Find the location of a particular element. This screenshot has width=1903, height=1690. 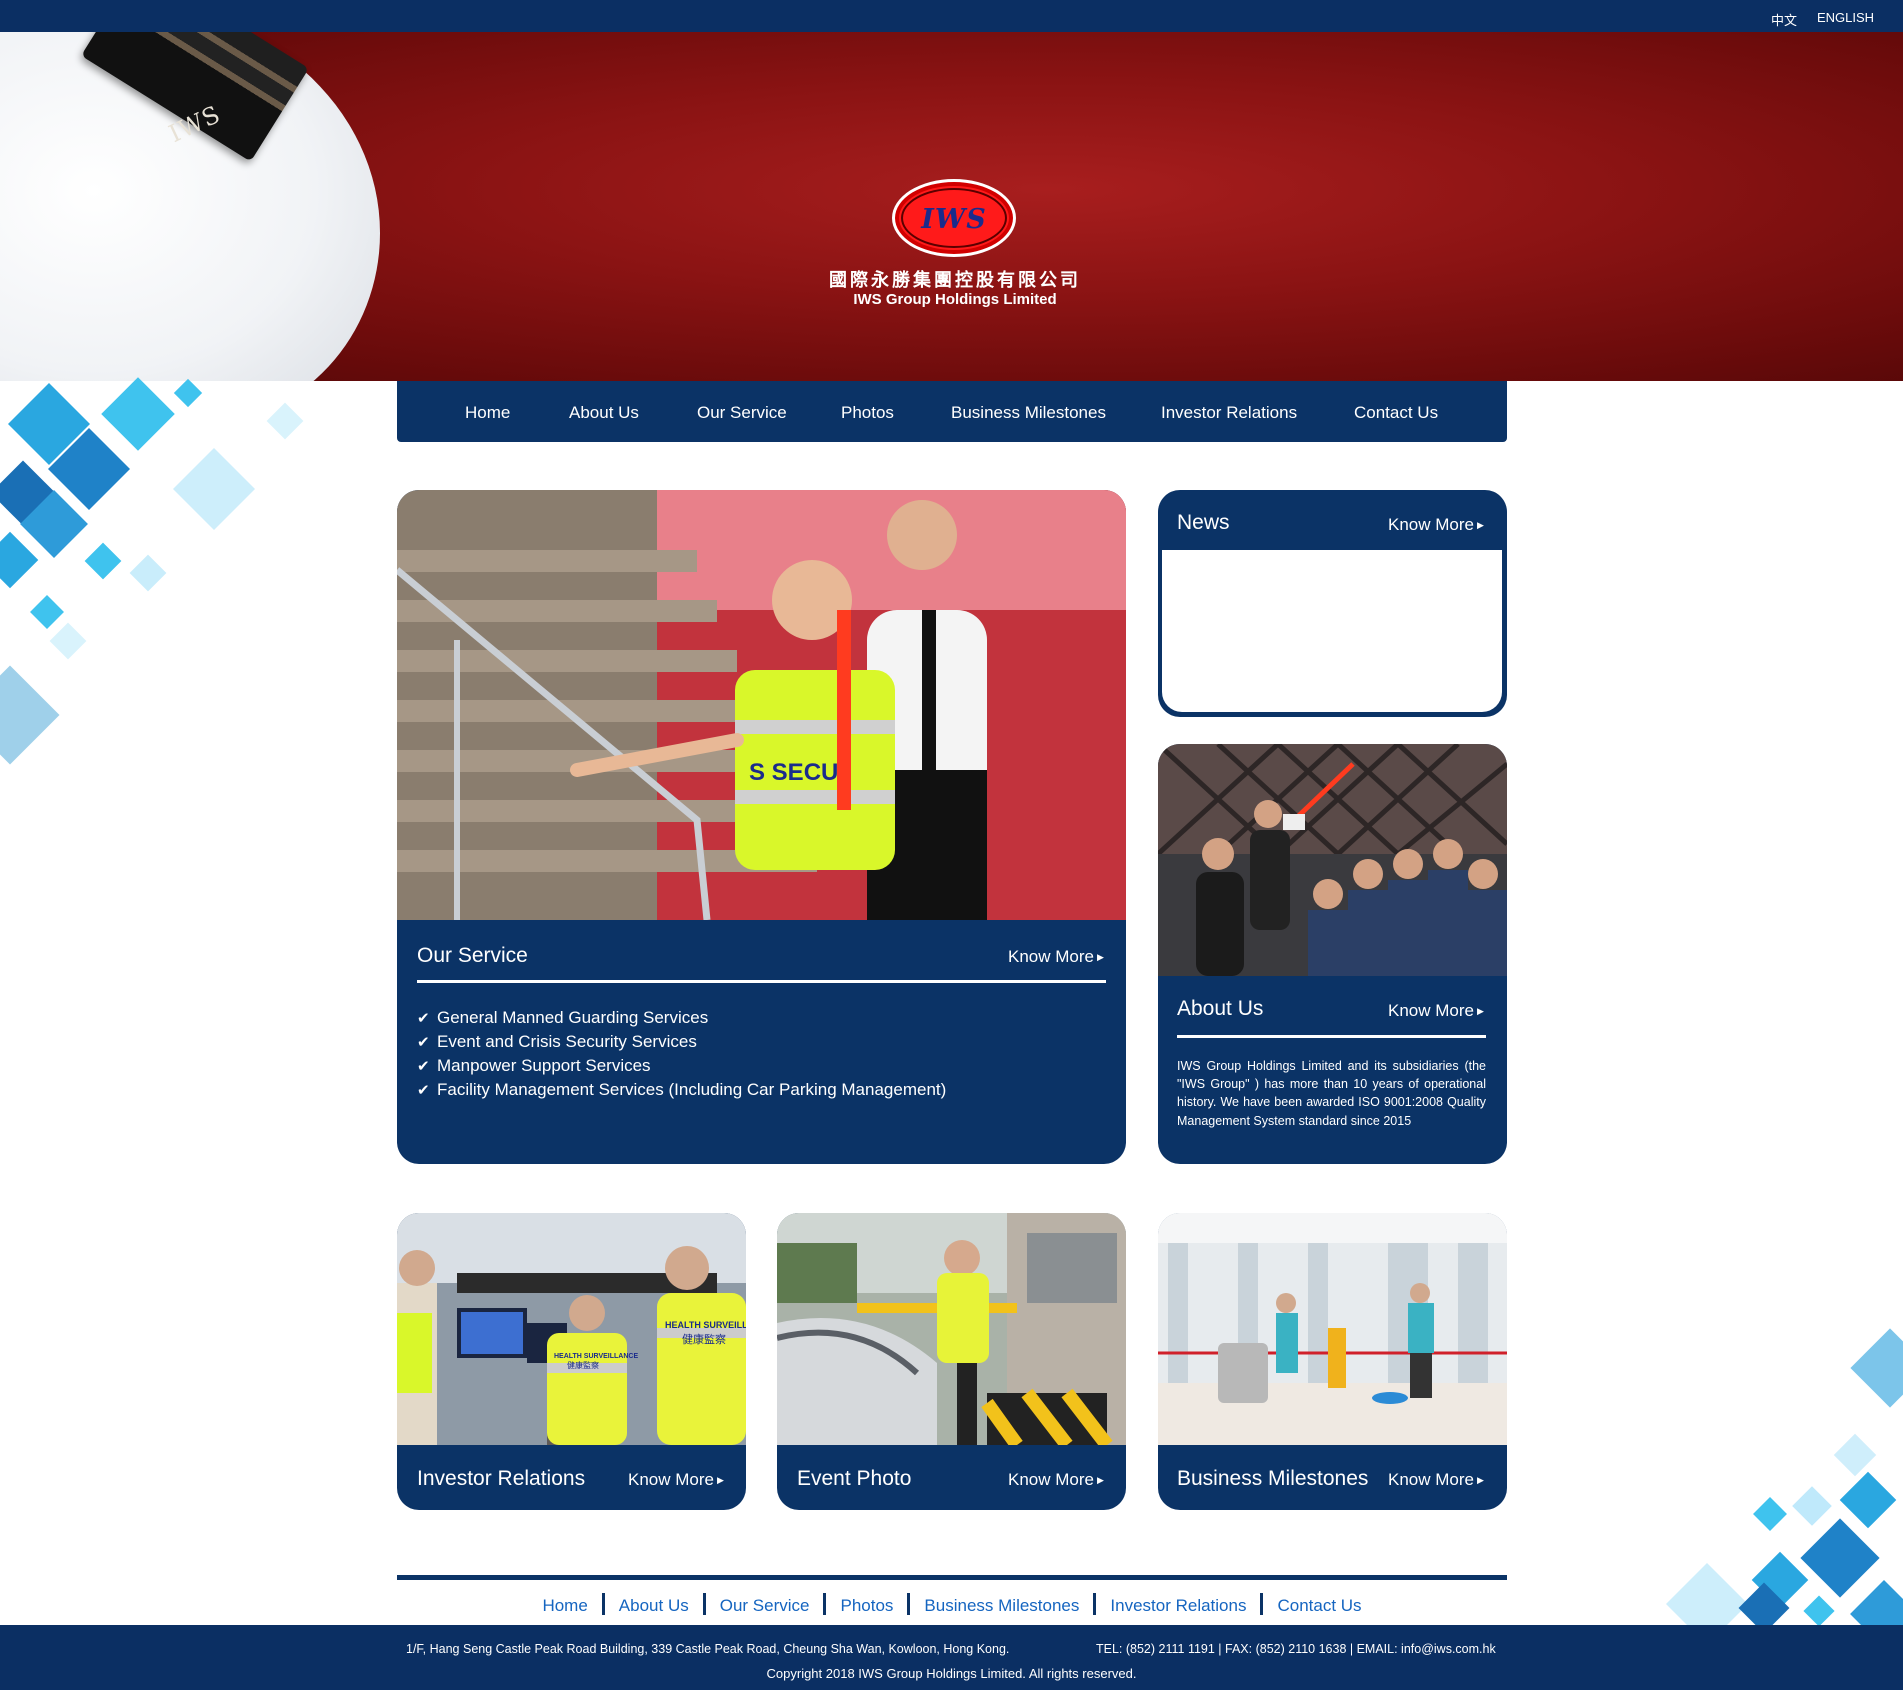

top-language-bar: 中文 ENGLISH is located at coordinates (951, 16).